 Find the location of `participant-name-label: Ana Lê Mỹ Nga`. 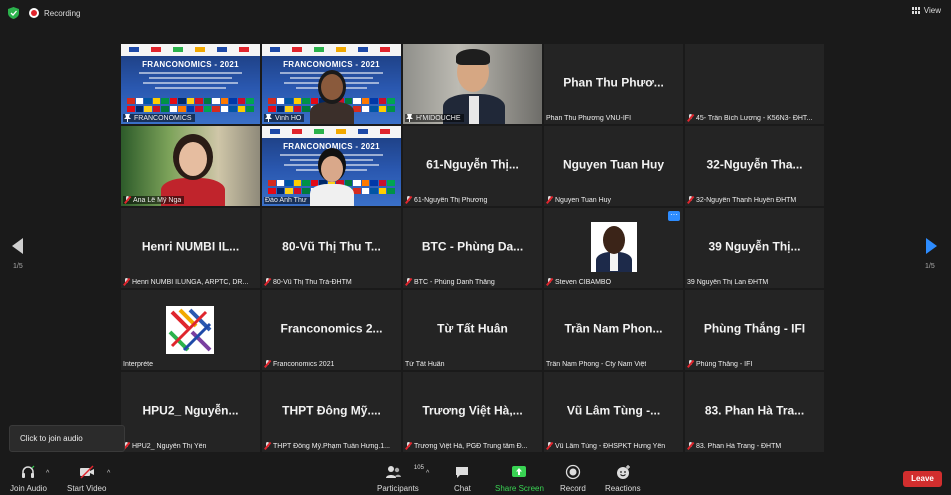

participant-name-label: Ana Lê Mỹ Nga is located at coordinates (154, 200).